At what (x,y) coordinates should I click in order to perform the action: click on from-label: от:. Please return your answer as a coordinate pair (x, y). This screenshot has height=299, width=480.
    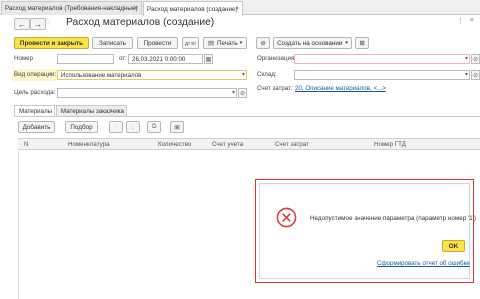
    Looking at the image, I should click on (123, 58).